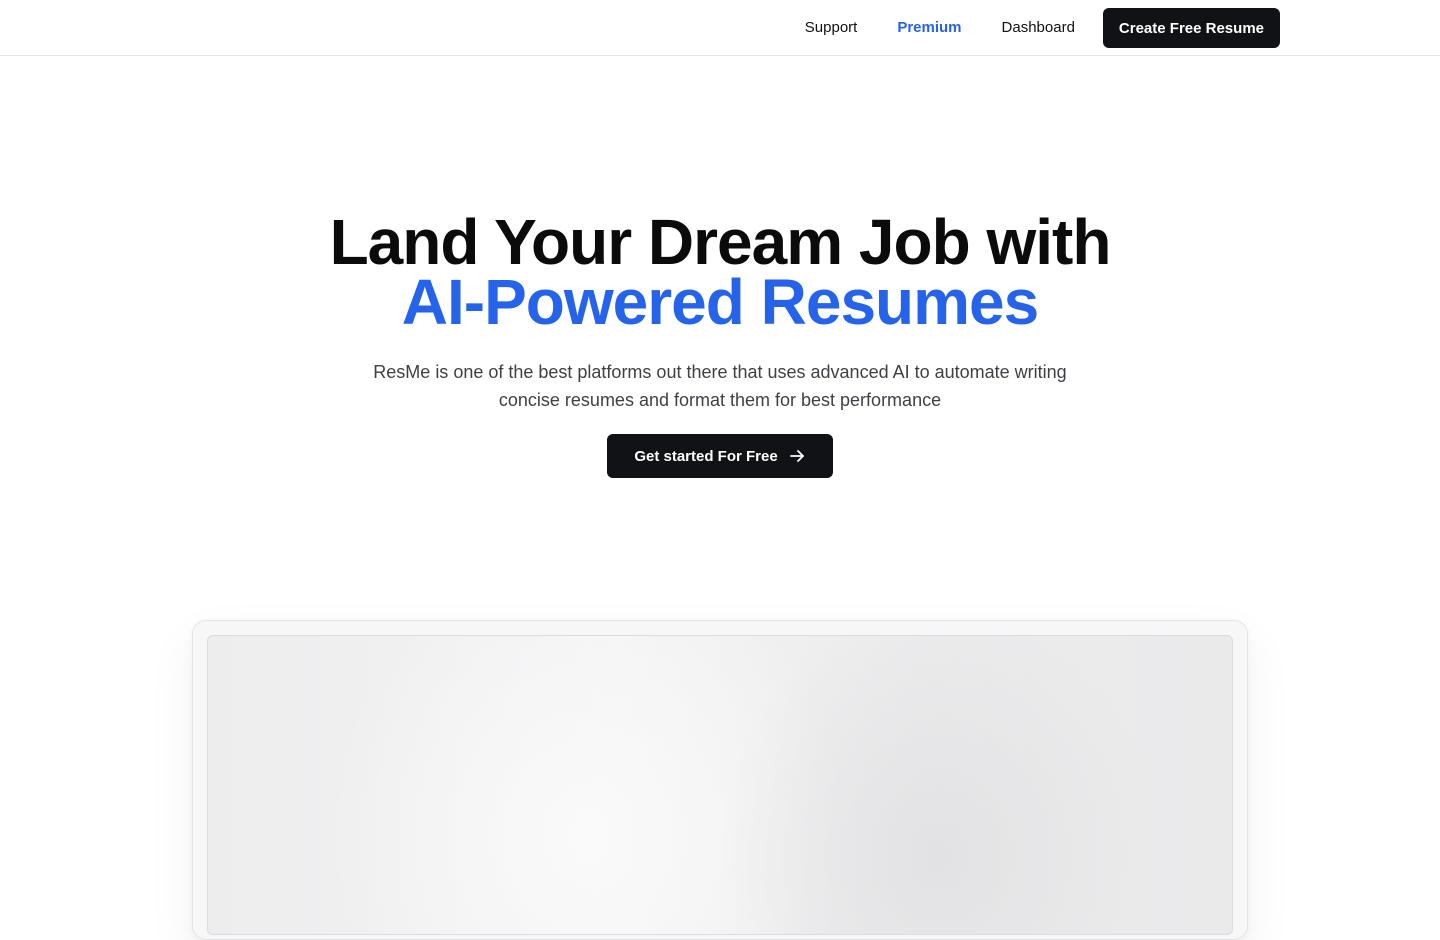 This screenshot has width=1440, height=940. What do you see at coordinates (797, 456) in the screenshot?
I see `arrow-right-icon` at bounding box center [797, 456].